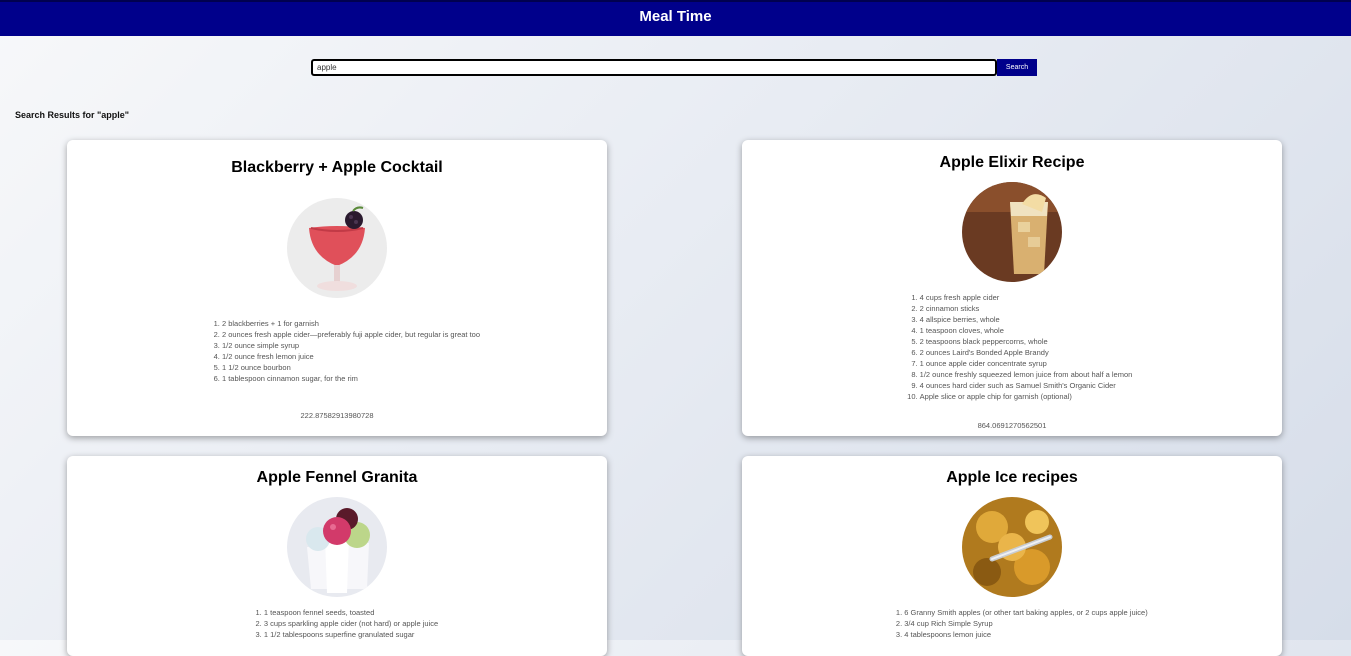 The image size is (1351, 656). What do you see at coordinates (1026, 352) in the screenshot?
I see `ingredient-item: 2 ounces Laird's Bonded Apple Brandy` at bounding box center [1026, 352].